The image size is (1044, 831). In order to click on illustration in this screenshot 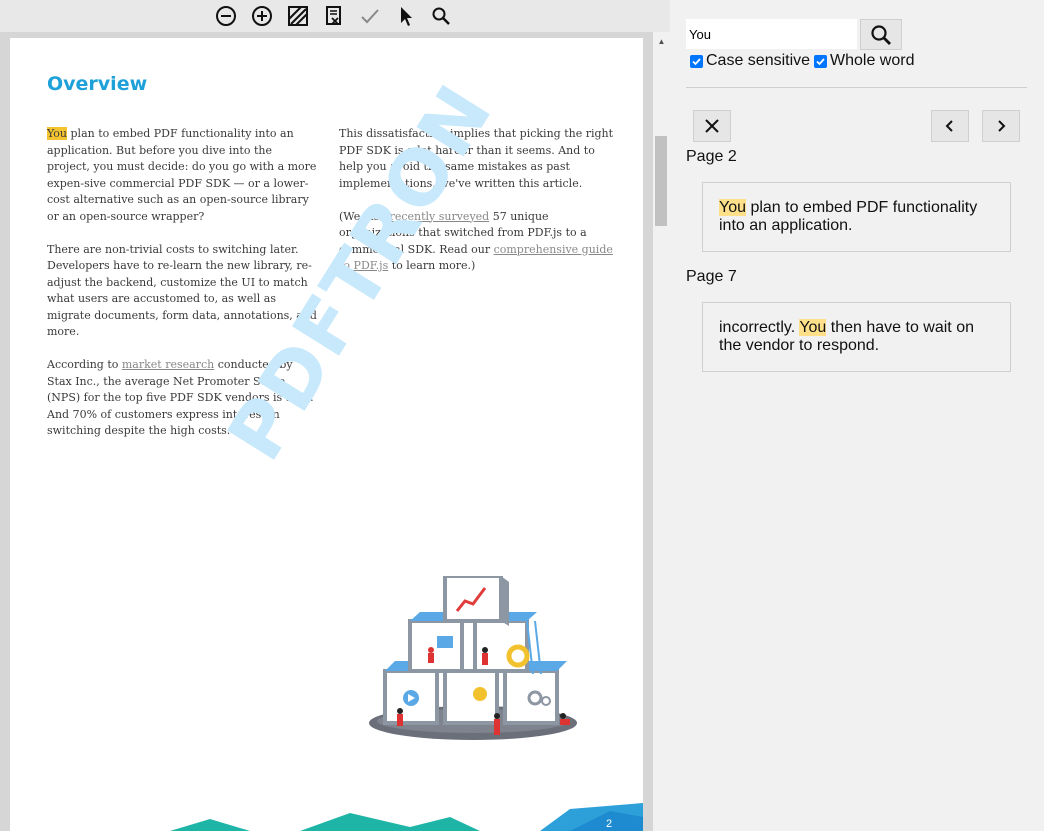, I will do `click(473, 658)`.